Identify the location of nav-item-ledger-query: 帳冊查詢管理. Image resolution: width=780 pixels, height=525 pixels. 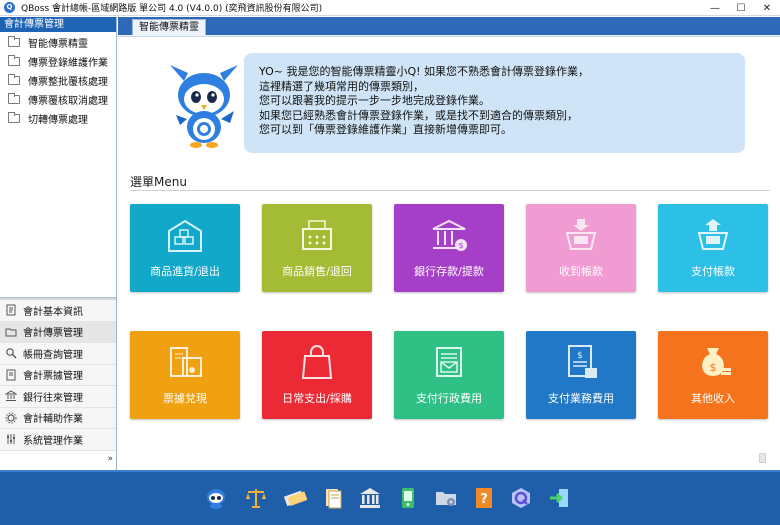
(58, 354).